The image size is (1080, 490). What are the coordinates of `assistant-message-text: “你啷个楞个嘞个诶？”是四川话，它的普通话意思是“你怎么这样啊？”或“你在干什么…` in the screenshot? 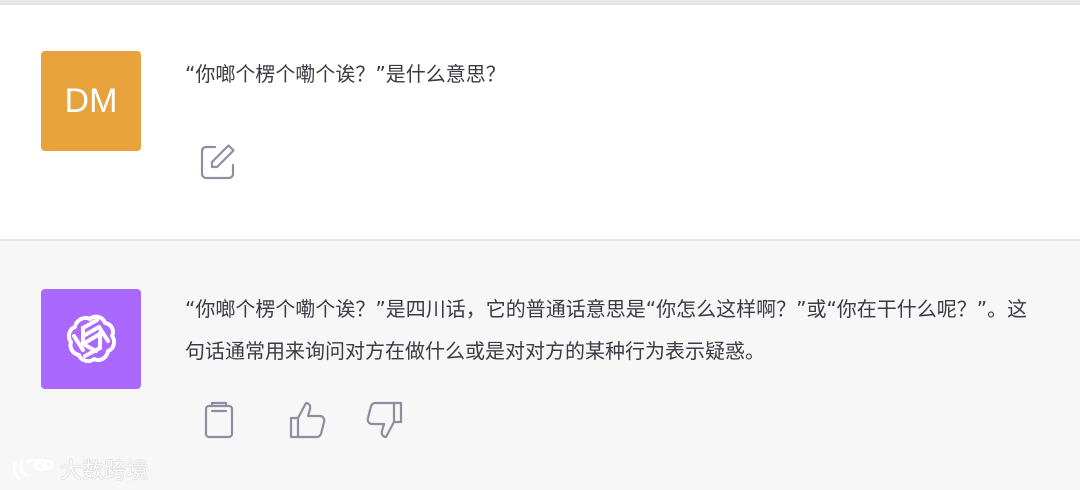 It's located at (606, 330).